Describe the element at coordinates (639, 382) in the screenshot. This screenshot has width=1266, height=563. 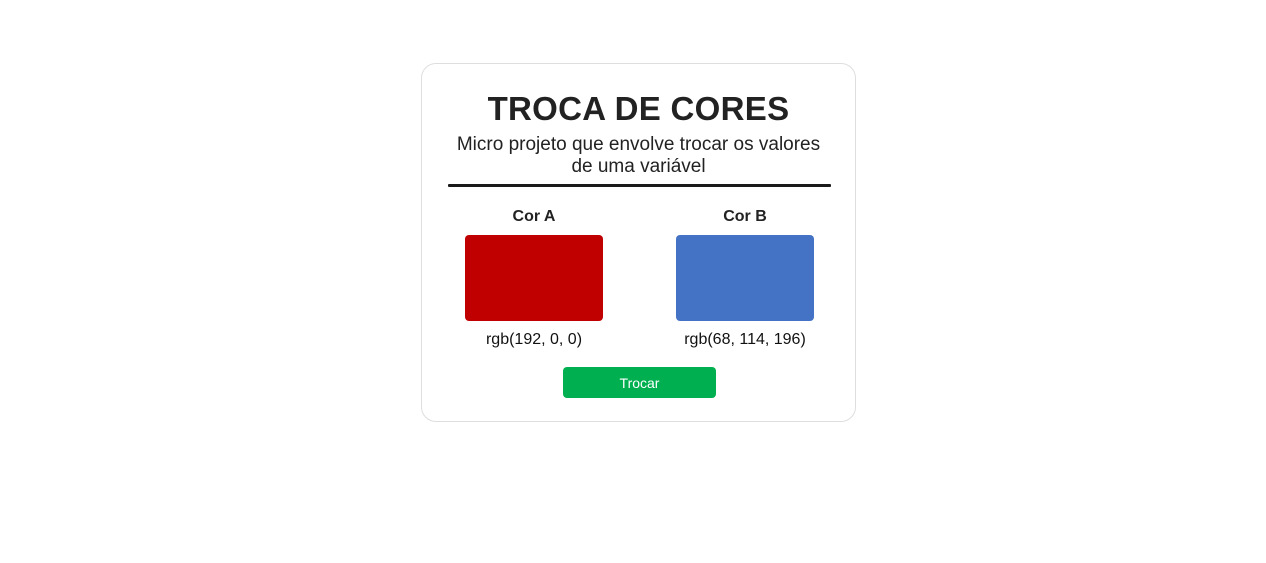
I see `swap-button: Trocar` at that location.